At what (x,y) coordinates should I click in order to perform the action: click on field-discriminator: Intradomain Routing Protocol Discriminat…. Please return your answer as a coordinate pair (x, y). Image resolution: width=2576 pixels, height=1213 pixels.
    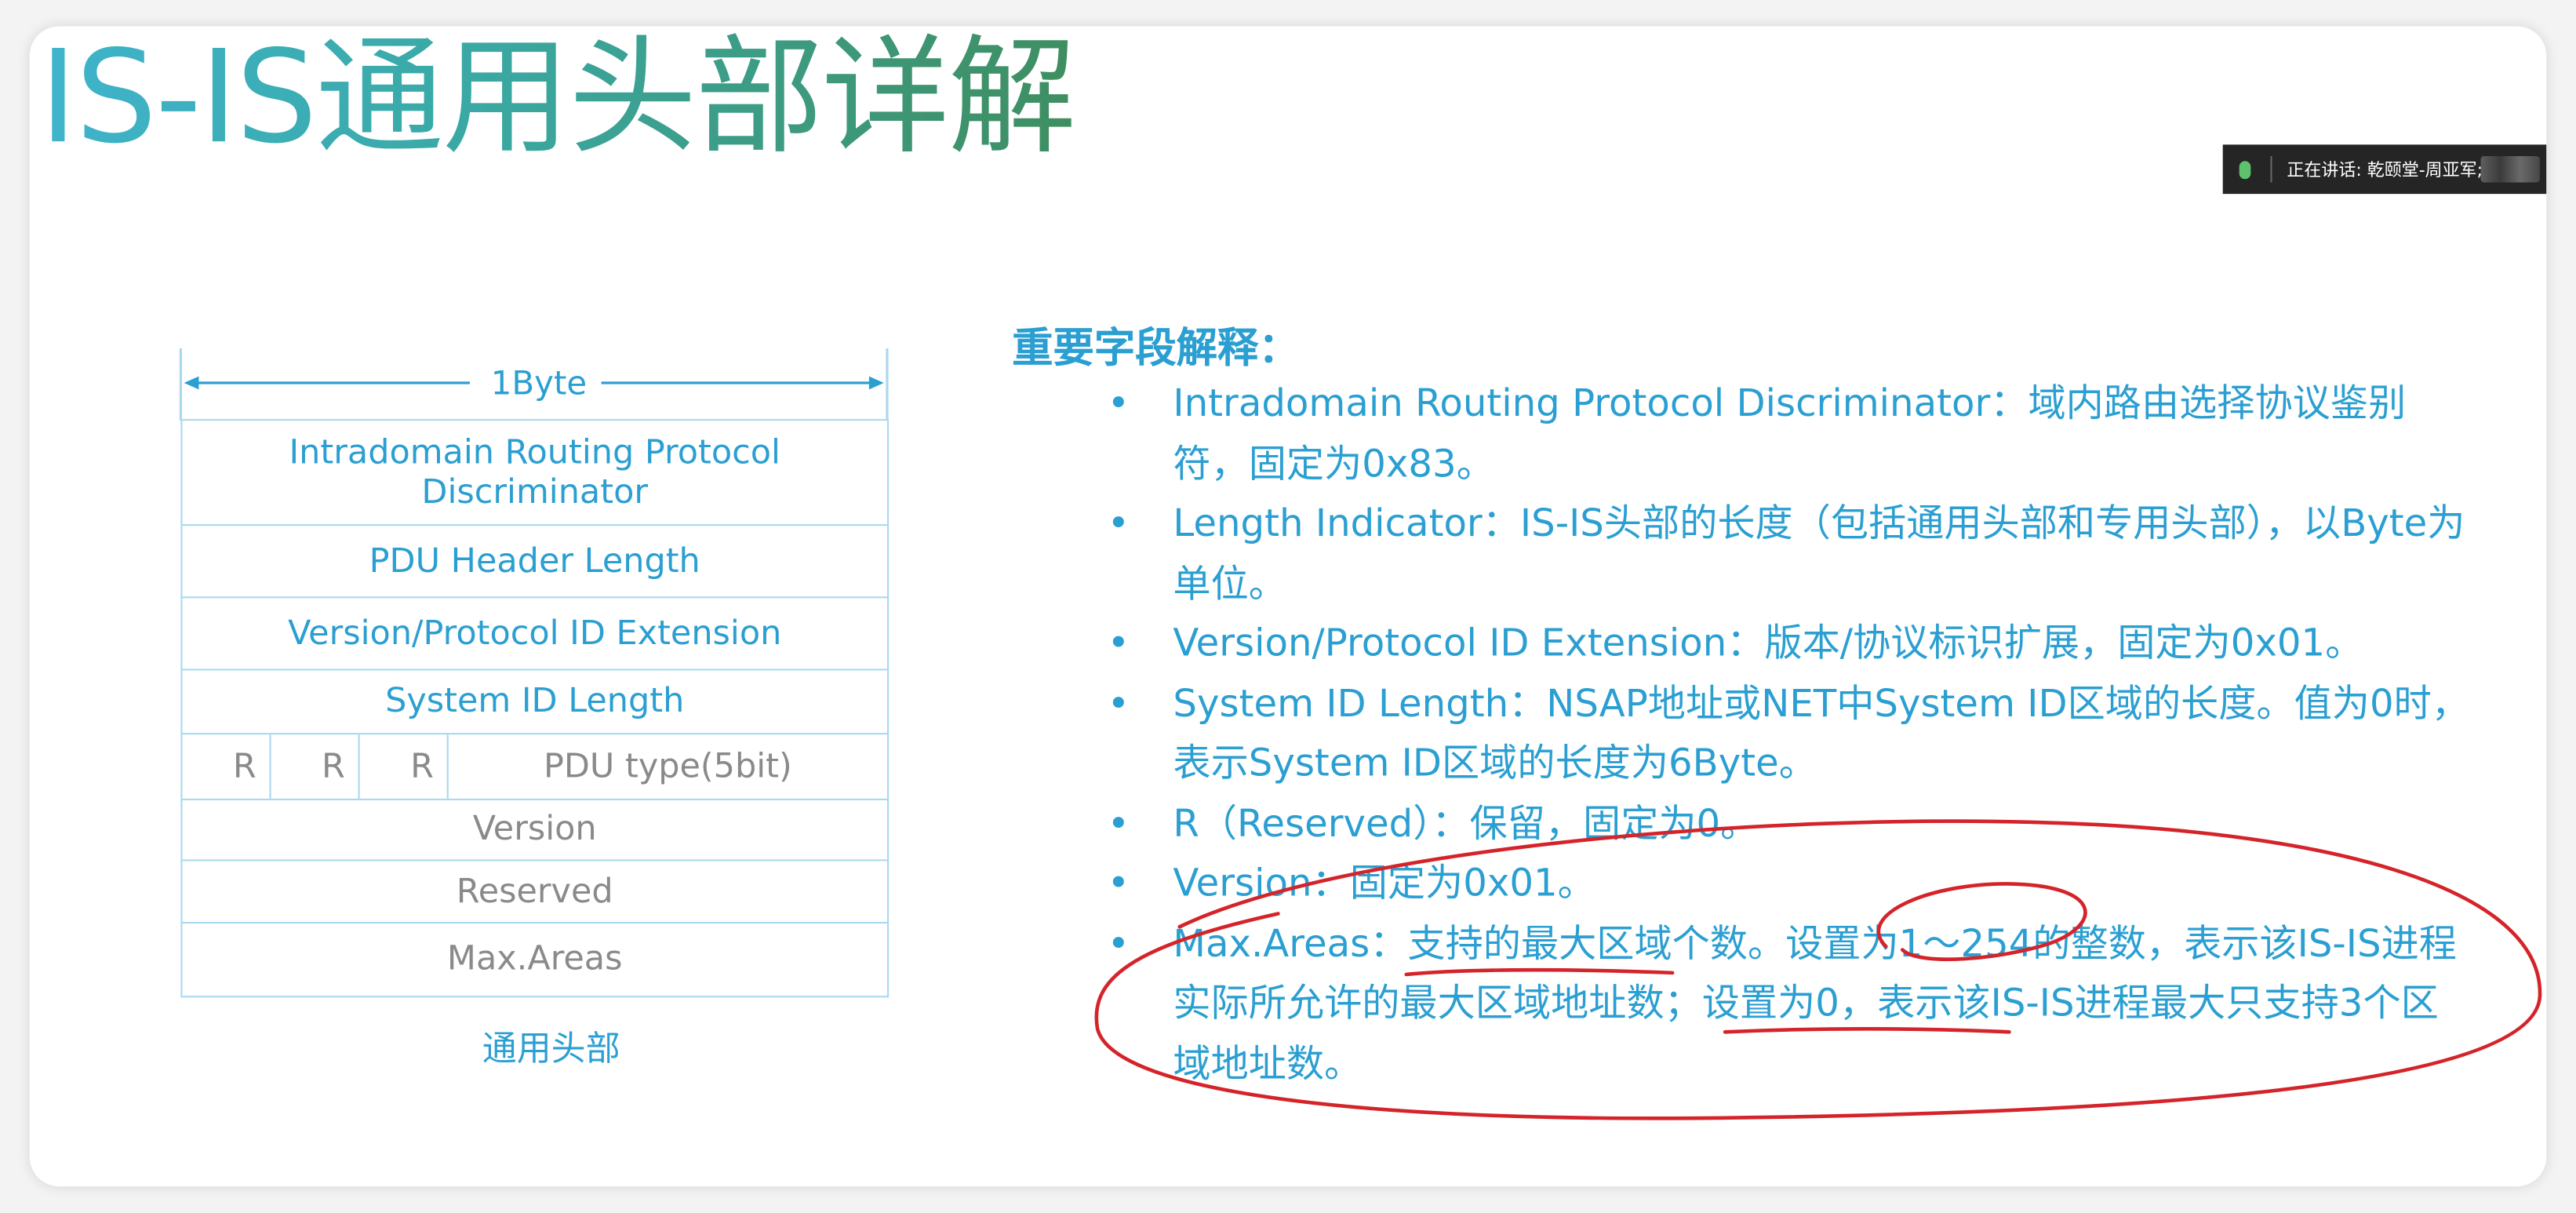
    Looking at the image, I should click on (535, 472).